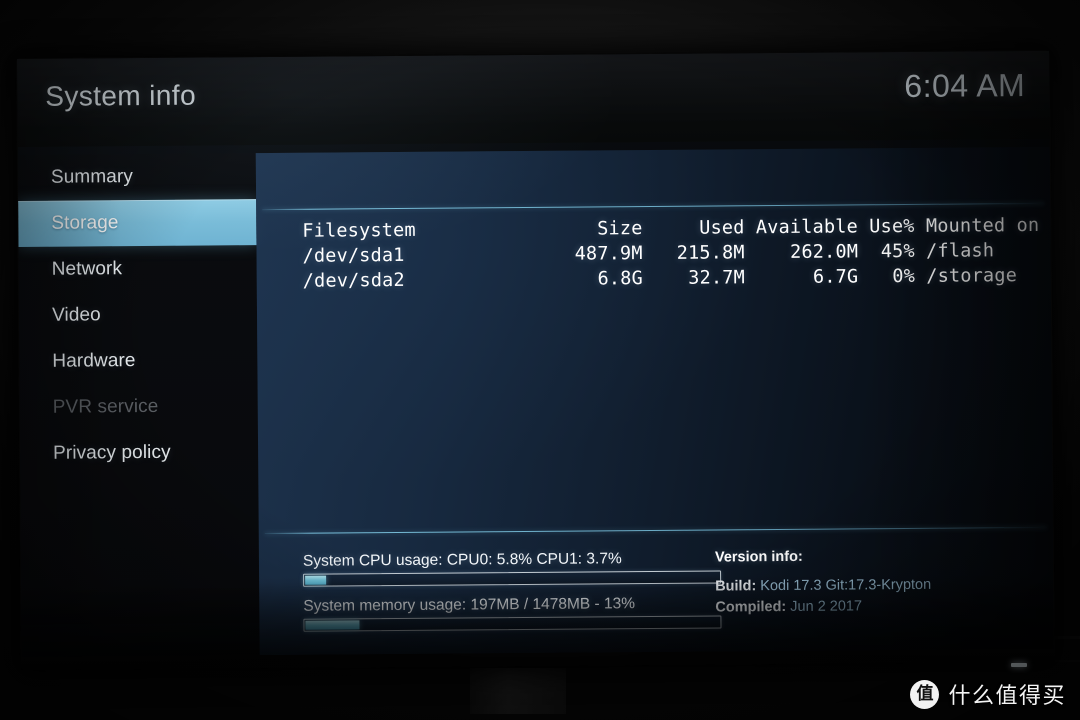  What do you see at coordinates (121, 95) in the screenshot?
I see `page-title: System info` at bounding box center [121, 95].